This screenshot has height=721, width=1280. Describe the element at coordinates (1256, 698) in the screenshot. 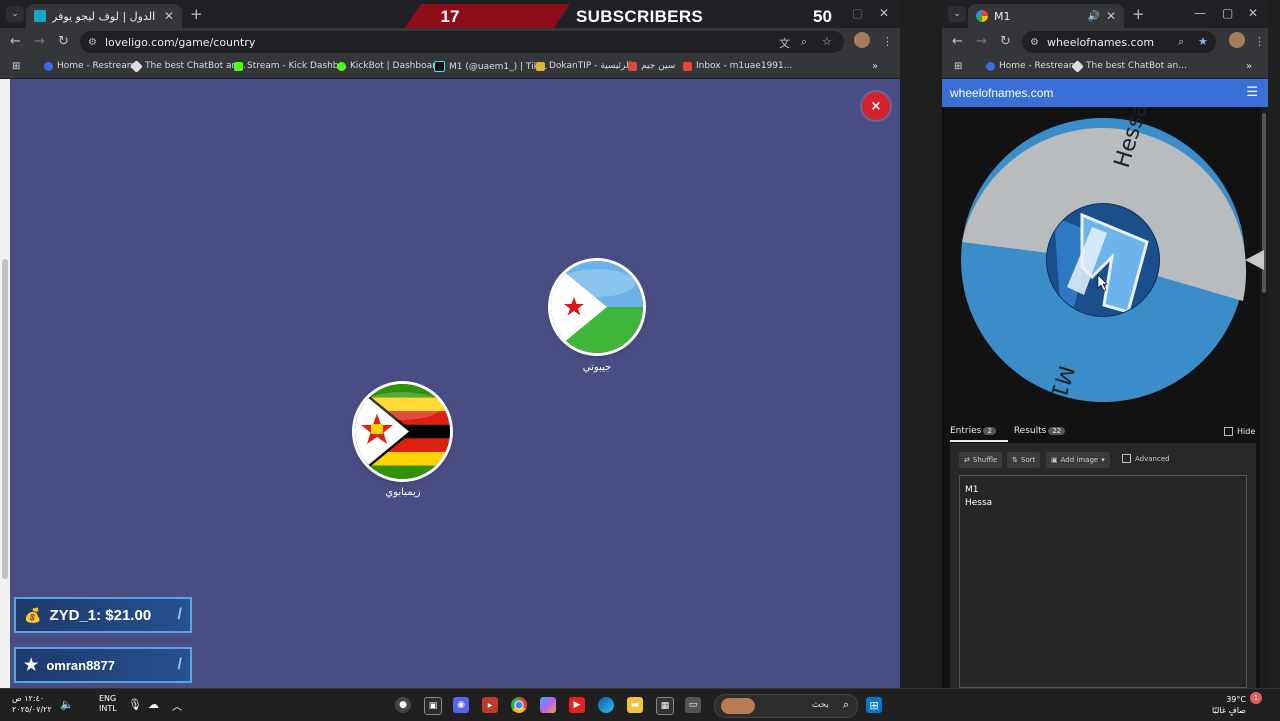

I see `notification-badge: 1` at that location.